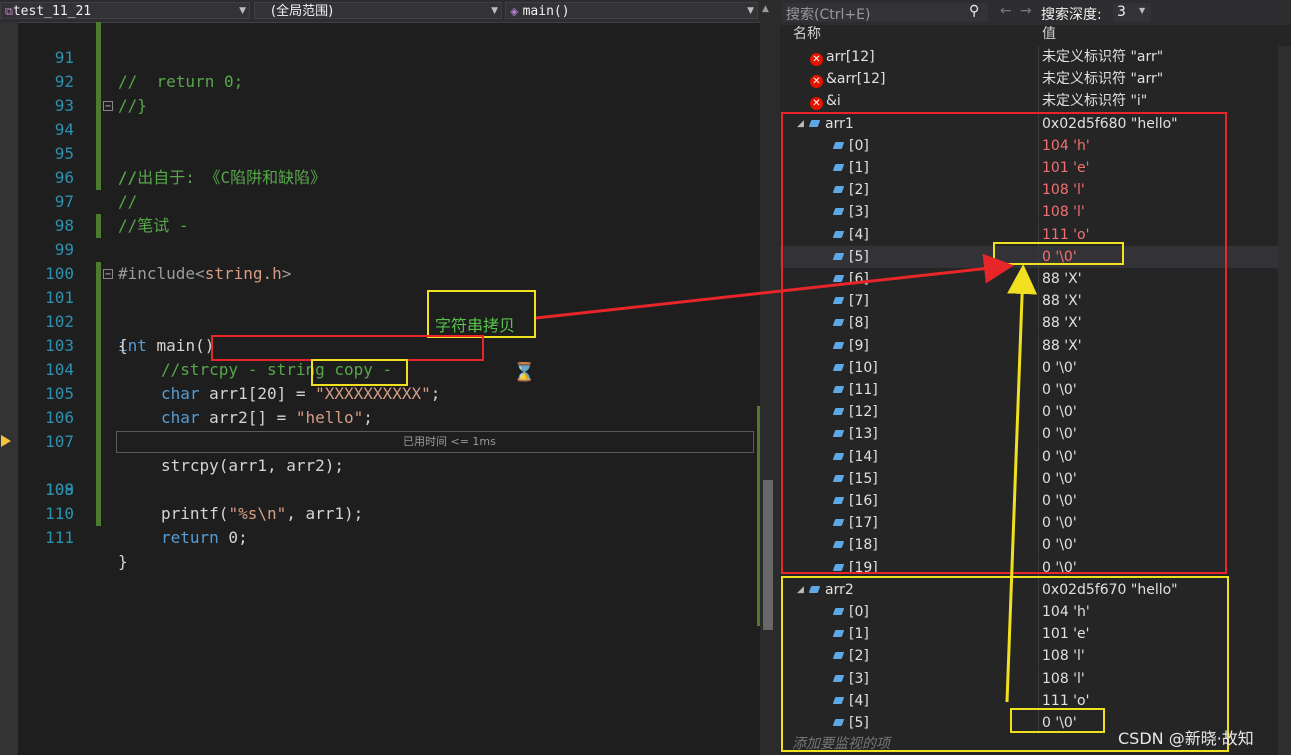  I want to click on watch-row-arr1-item: [3] 108 'l', so click(1035, 212).